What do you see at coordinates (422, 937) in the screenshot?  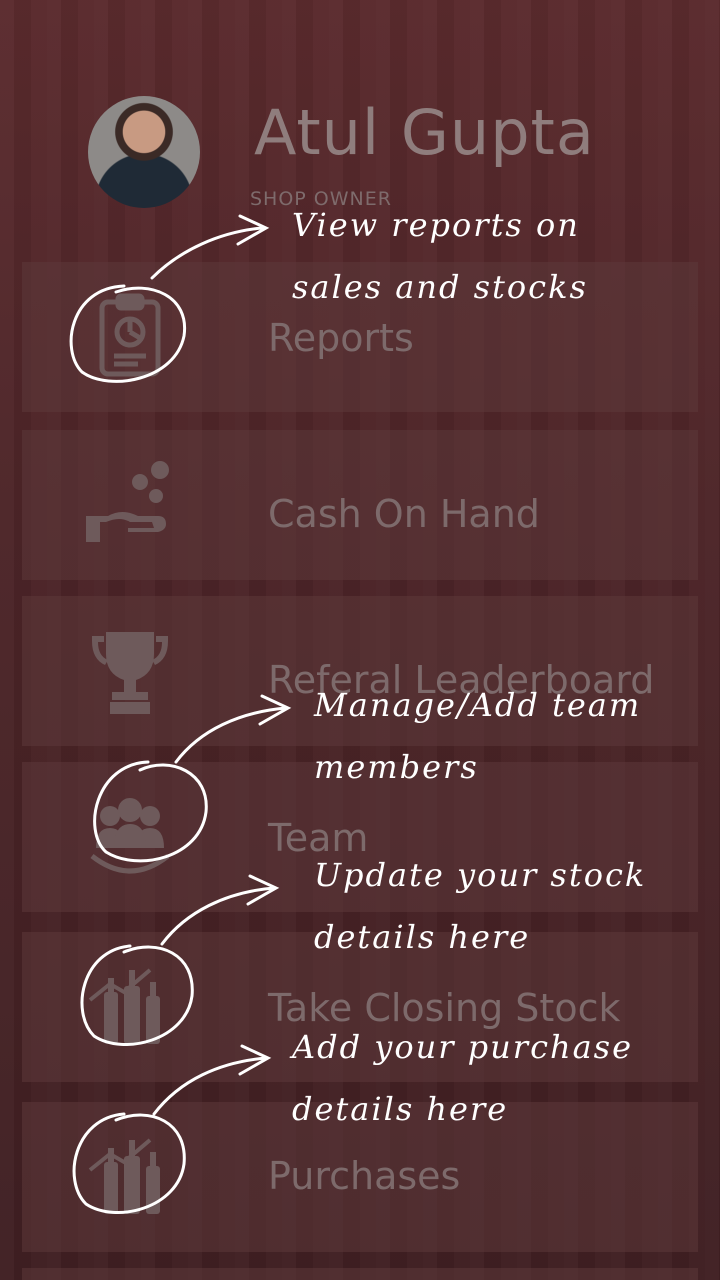 I see `annotation-stock-line2: details here` at bounding box center [422, 937].